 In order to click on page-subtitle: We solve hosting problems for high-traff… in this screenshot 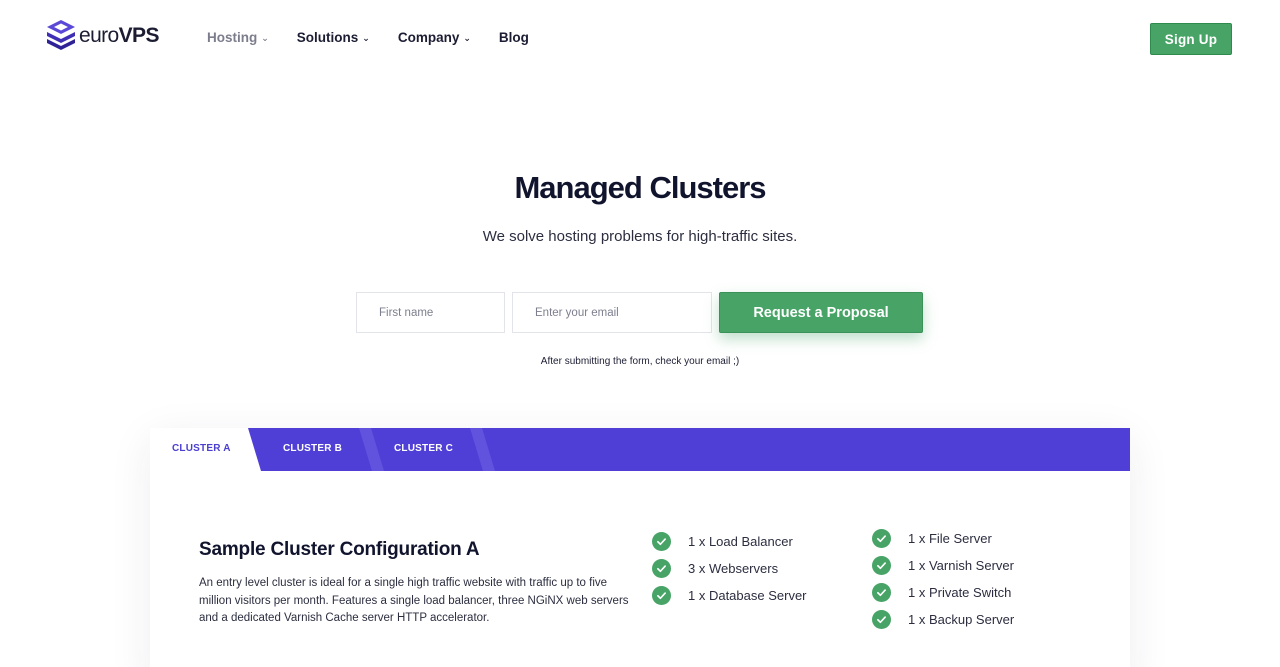, I will do `click(640, 236)`.